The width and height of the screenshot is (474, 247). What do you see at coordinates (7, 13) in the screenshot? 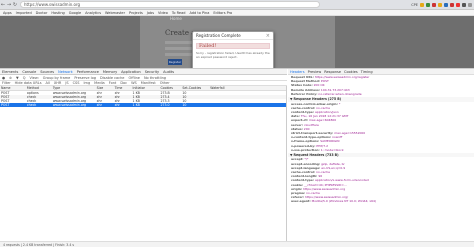
I see `bookmark-item: Apps` at bounding box center [7, 13].